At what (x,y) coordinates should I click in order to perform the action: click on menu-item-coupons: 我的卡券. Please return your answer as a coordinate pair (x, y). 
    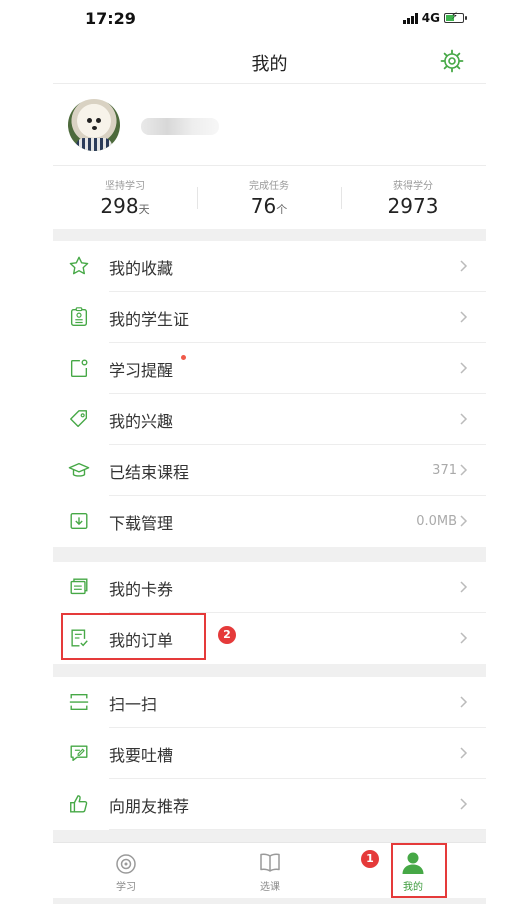
    Looking at the image, I should click on (269, 587).